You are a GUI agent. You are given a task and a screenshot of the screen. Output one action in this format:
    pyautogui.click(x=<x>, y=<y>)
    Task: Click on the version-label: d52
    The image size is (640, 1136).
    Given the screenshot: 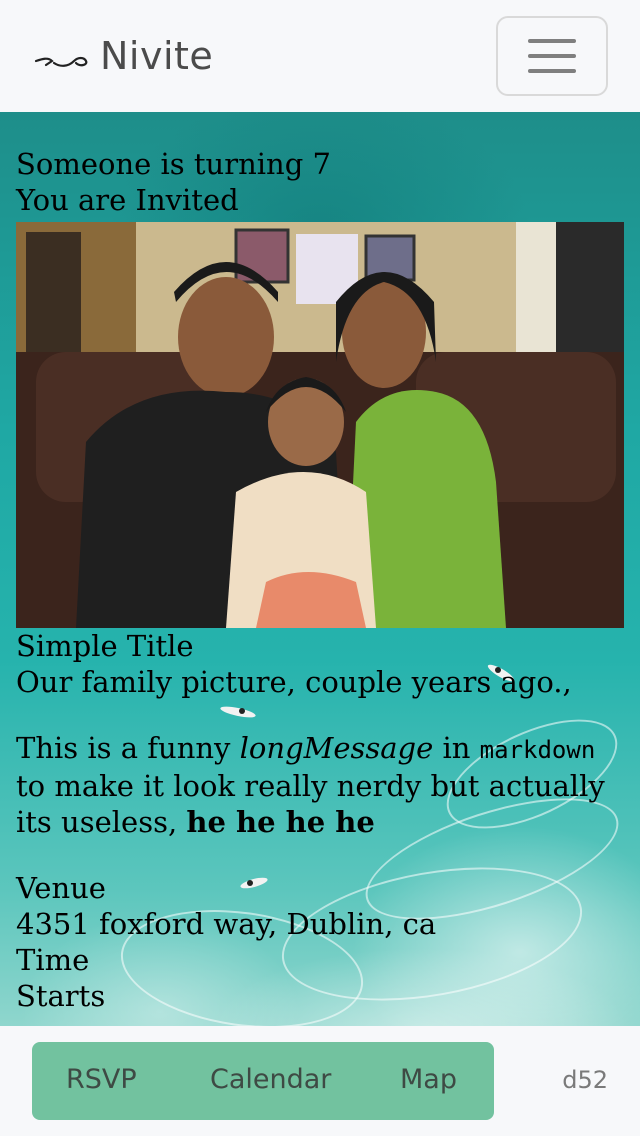 What is the action you would take?
    pyautogui.click(x=585, y=1080)
    